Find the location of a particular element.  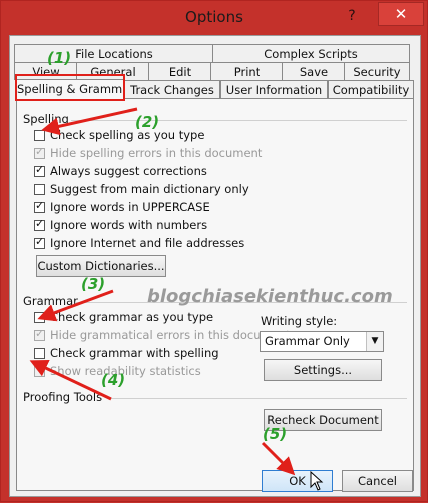

tab-save: Save is located at coordinates (314, 71).